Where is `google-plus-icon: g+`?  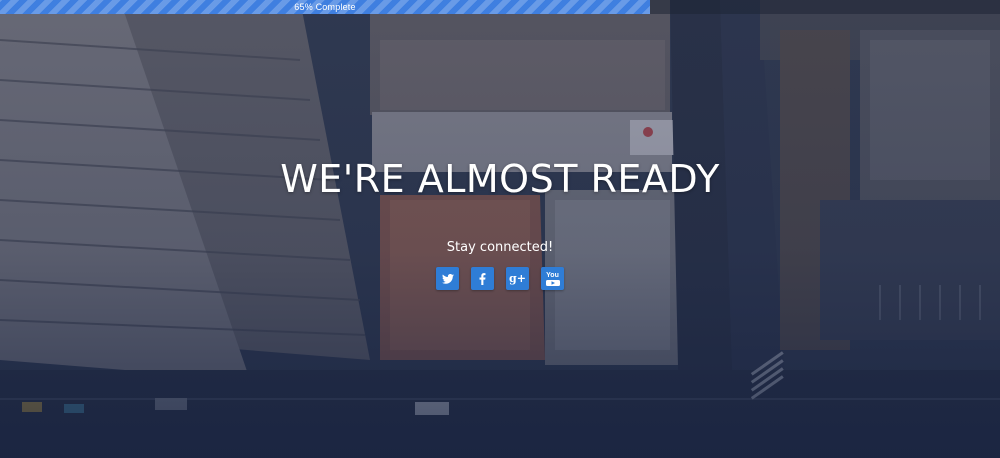
google-plus-icon: g+ is located at coordinates (517, 278).